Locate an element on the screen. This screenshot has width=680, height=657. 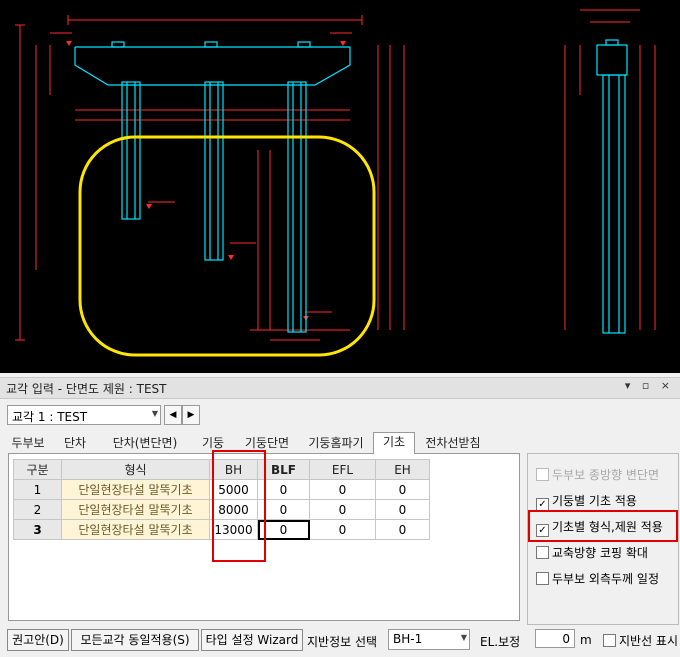
next-pier-button: ▶ is located at coordinates (191, 415).